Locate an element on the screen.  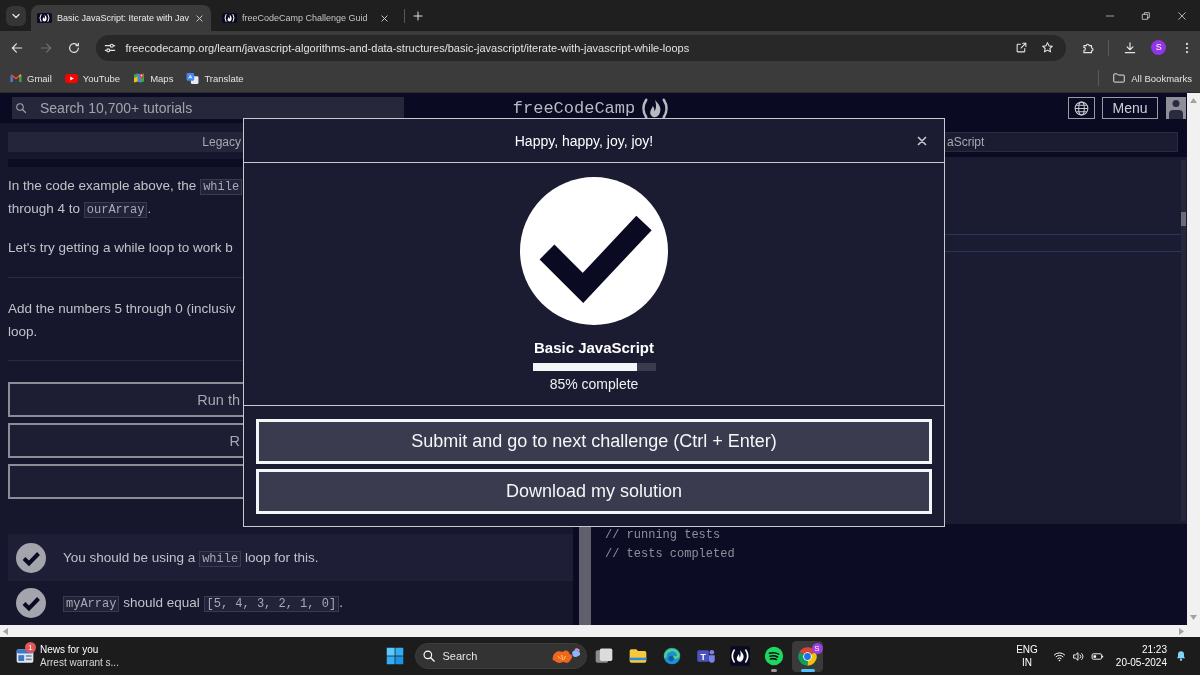
language-indicator: ENG IN is located at coordinates (1027, 656).